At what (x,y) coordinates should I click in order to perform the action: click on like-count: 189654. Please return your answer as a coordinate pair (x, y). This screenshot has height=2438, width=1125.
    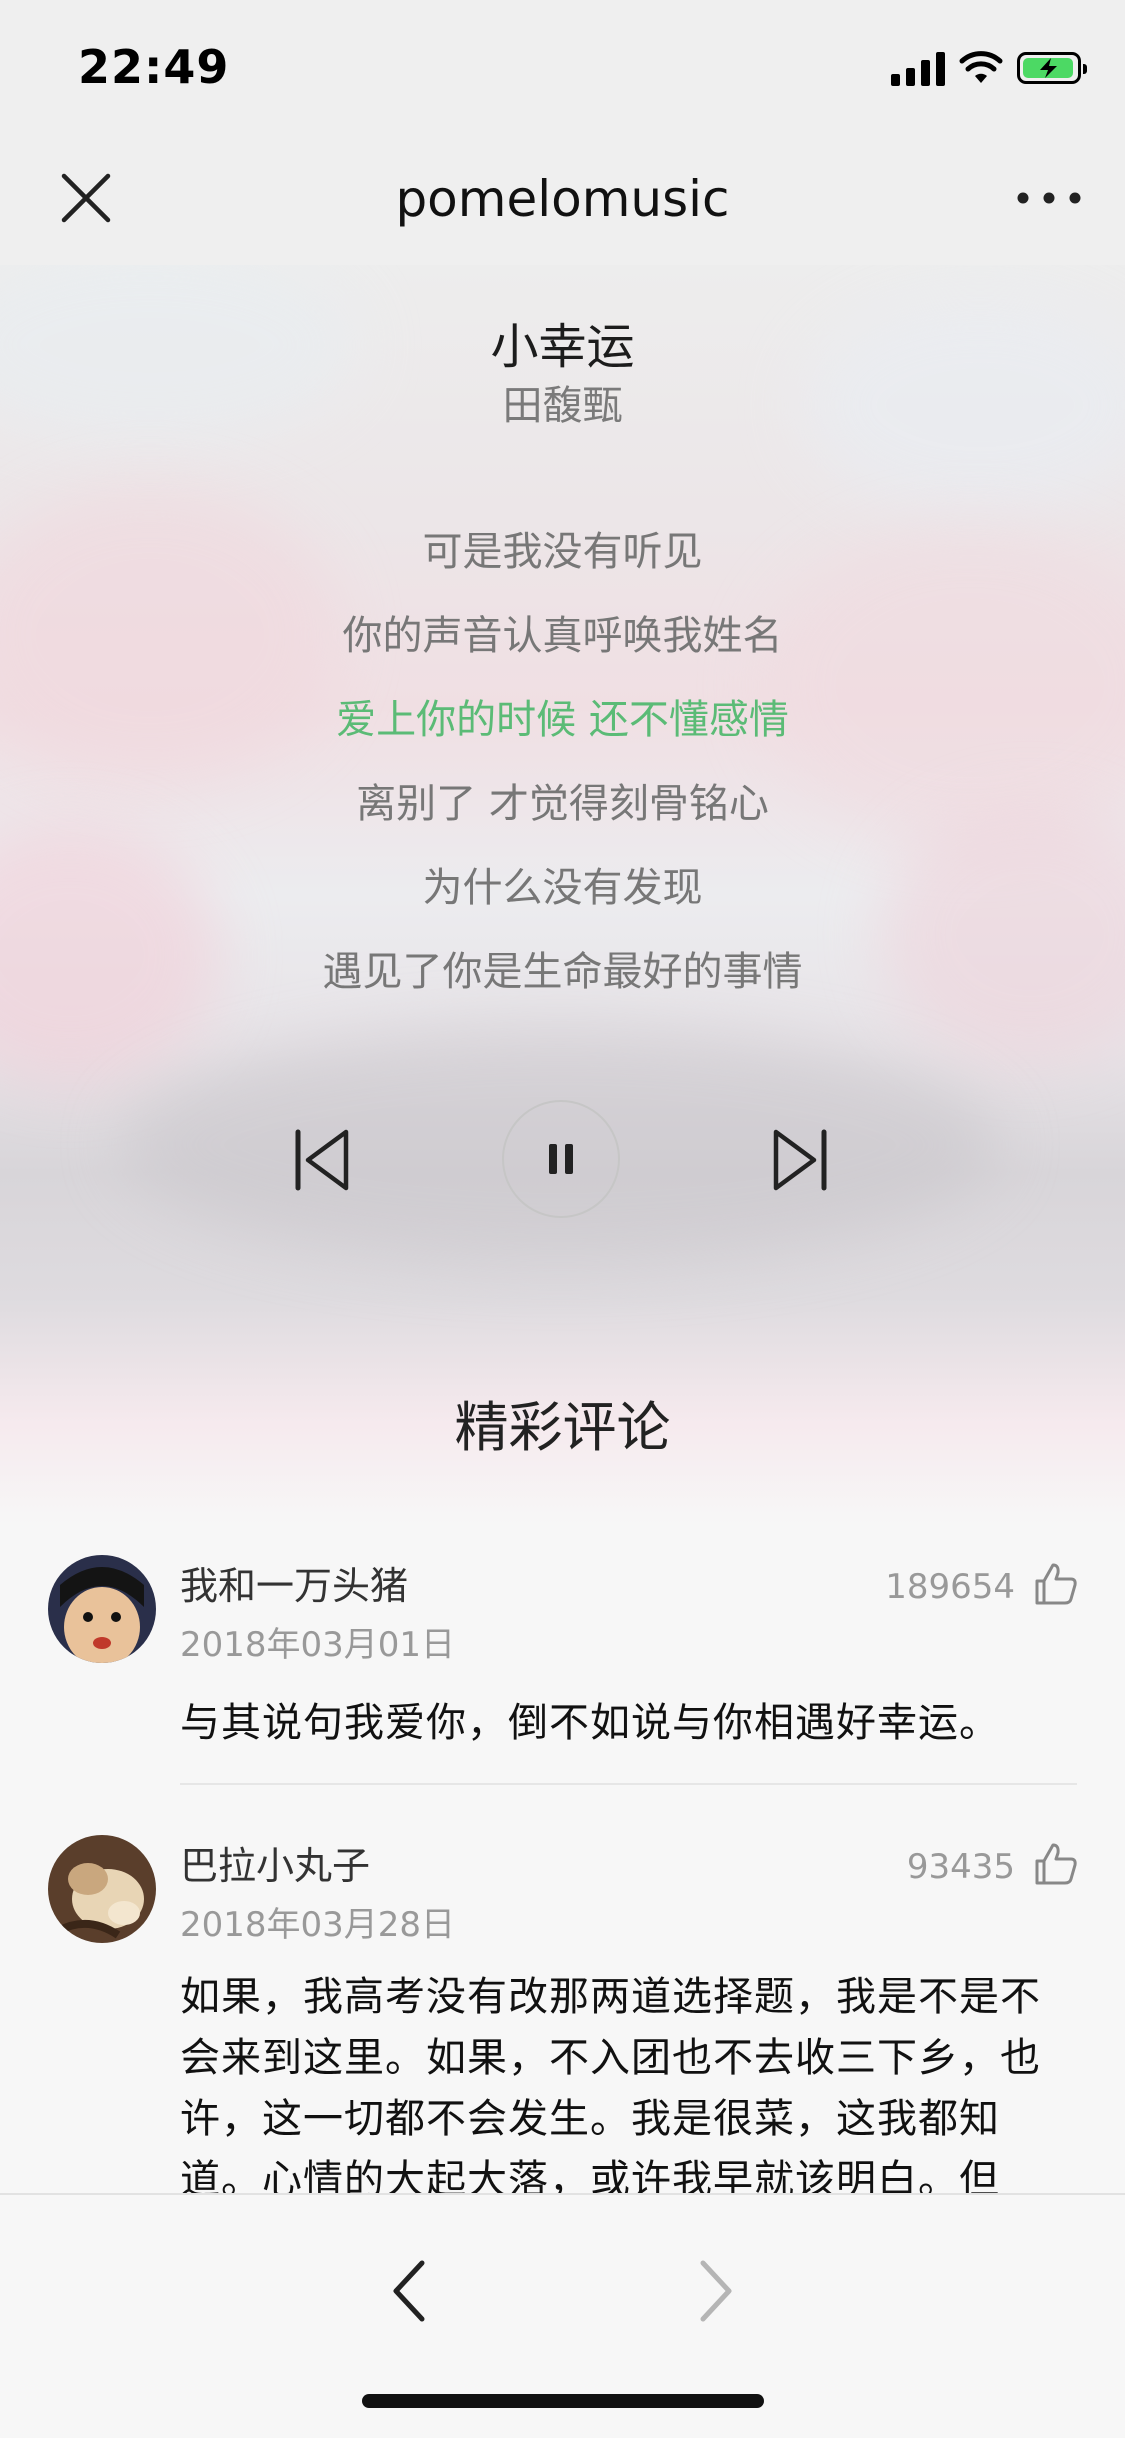
    Looking at the image, I should click on (950, 1587).